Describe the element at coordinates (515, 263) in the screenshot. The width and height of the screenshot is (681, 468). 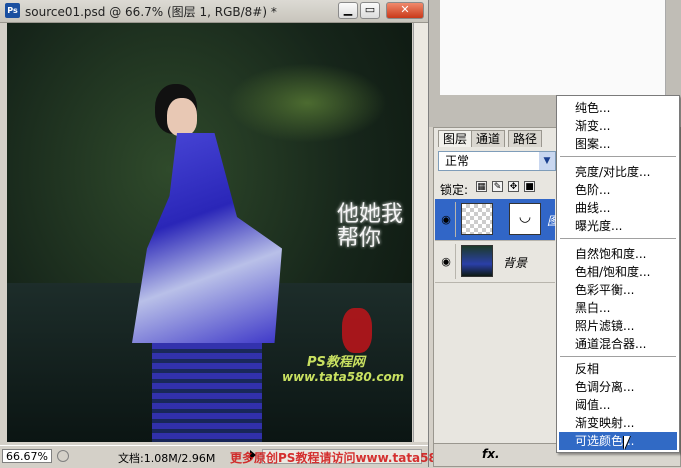
I see `layer-name: 背景` at that location.